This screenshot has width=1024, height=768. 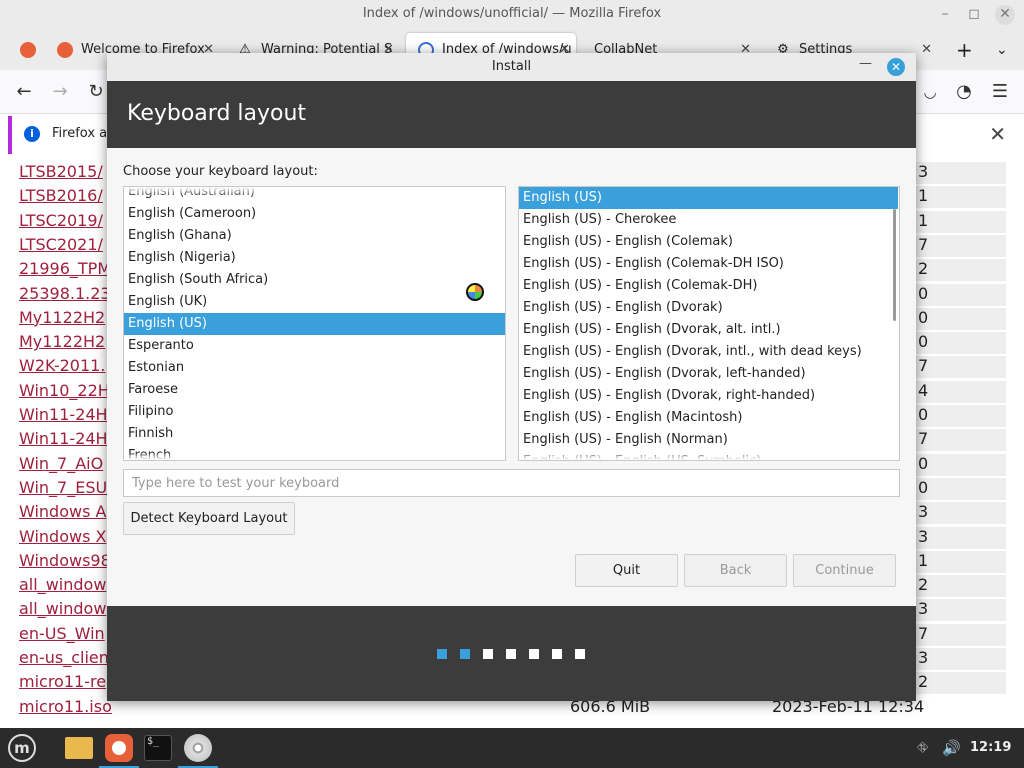 I want to click on file-link: LTSB2015/, so click(x=61, y=171).